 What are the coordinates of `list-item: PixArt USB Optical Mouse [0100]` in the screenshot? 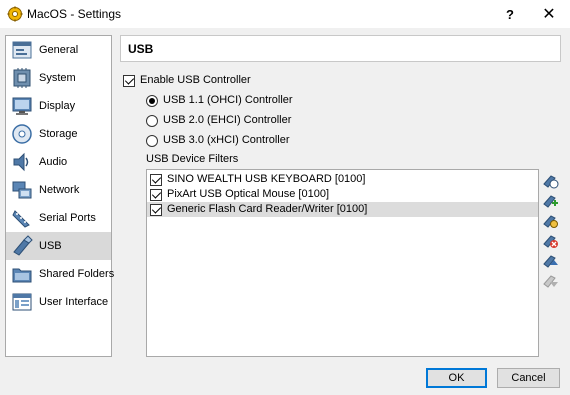 It's located at (342, 194).